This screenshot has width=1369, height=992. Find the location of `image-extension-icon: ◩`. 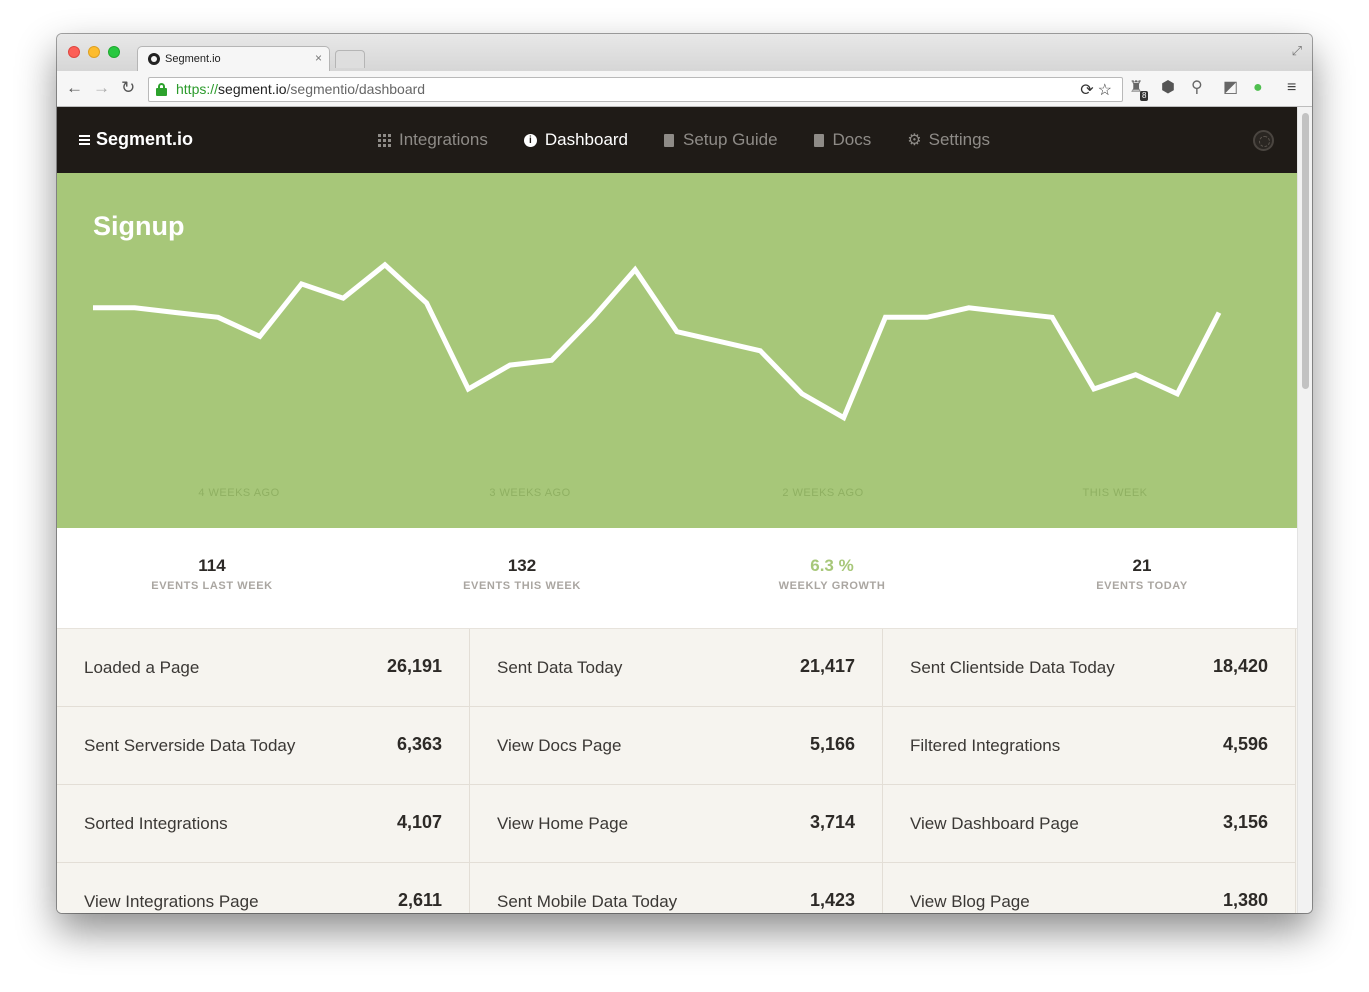

image-extension-icon: ◩ is located at coordinates (1230, 88).